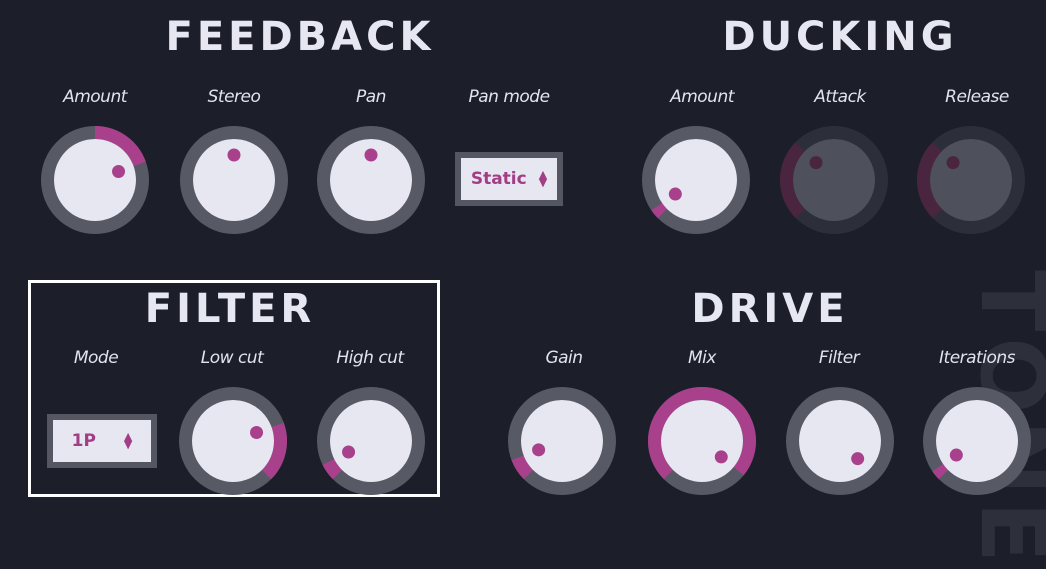 The width and height of the screenshot is (1046, 569). I want to click on drive-iterations-knob, so click(977, 441).